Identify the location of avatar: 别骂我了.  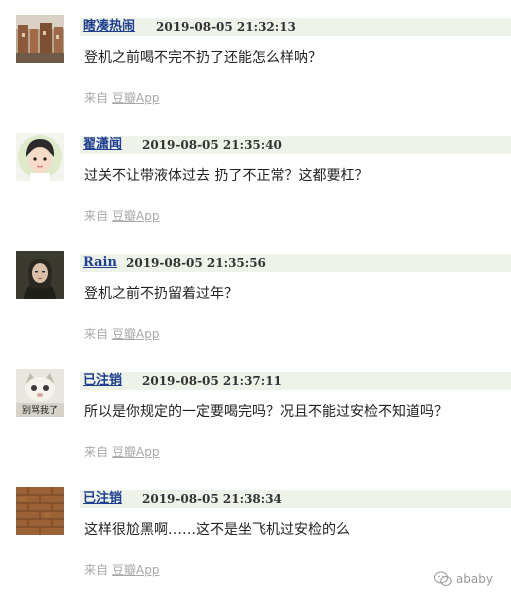
(40, 393).